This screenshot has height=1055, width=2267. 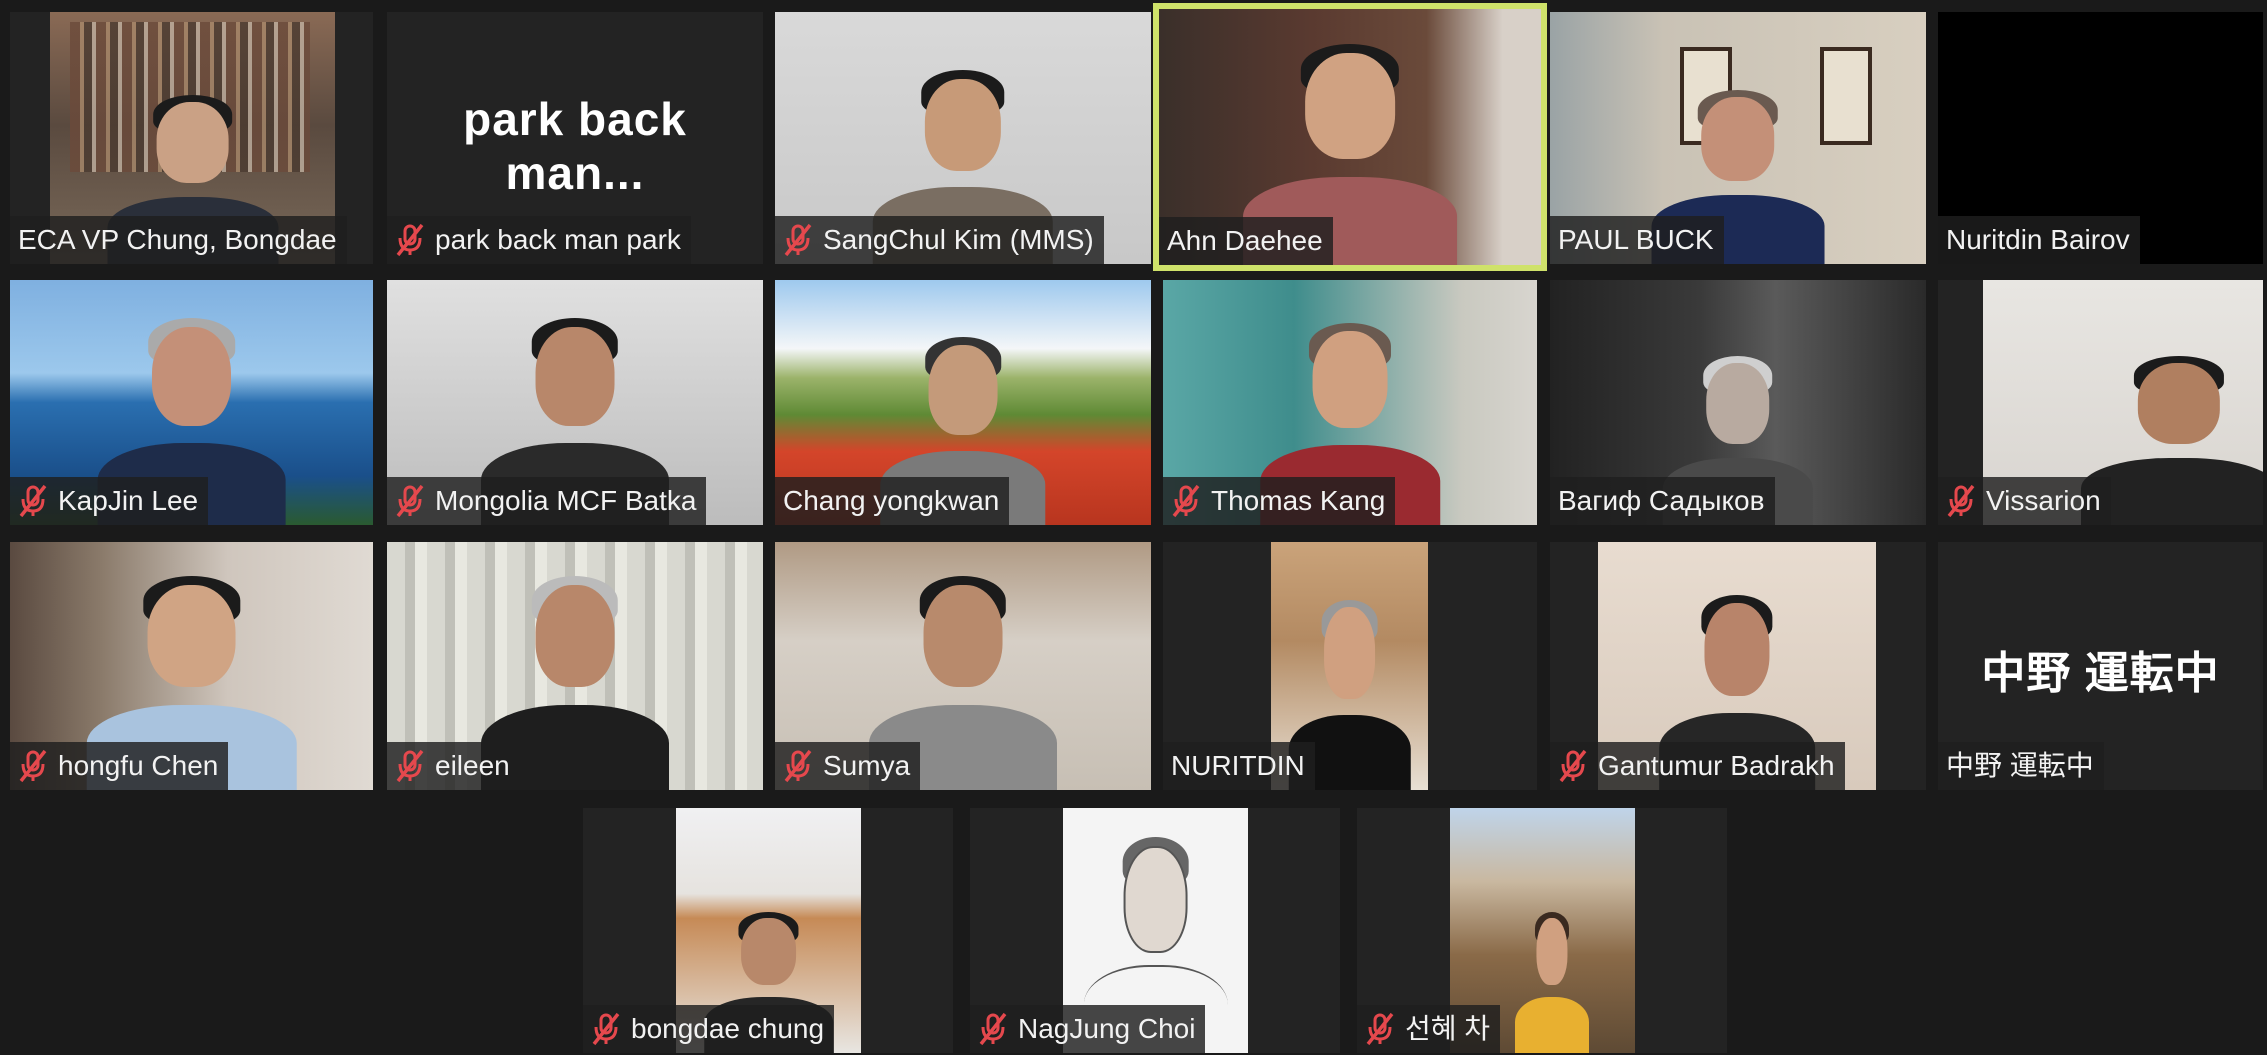 I want to click on participant-name-label: Вагиф Садыков, so click(x=1662, y=501).